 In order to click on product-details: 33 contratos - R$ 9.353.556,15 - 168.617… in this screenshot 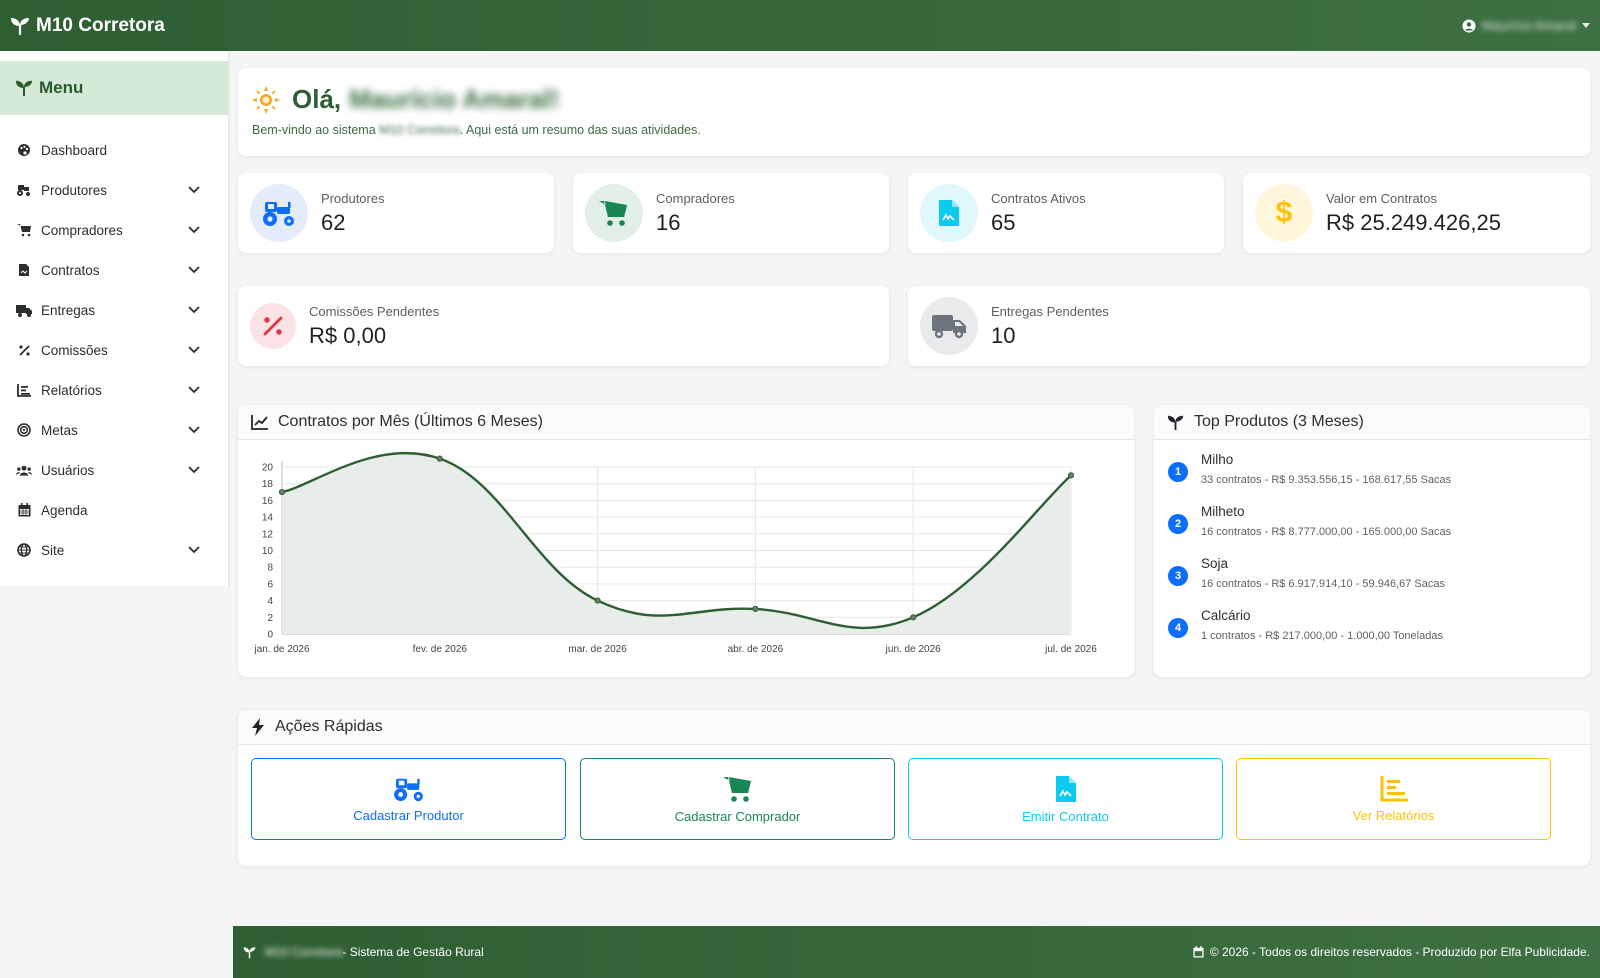, I will do `click(1326, 480)`.